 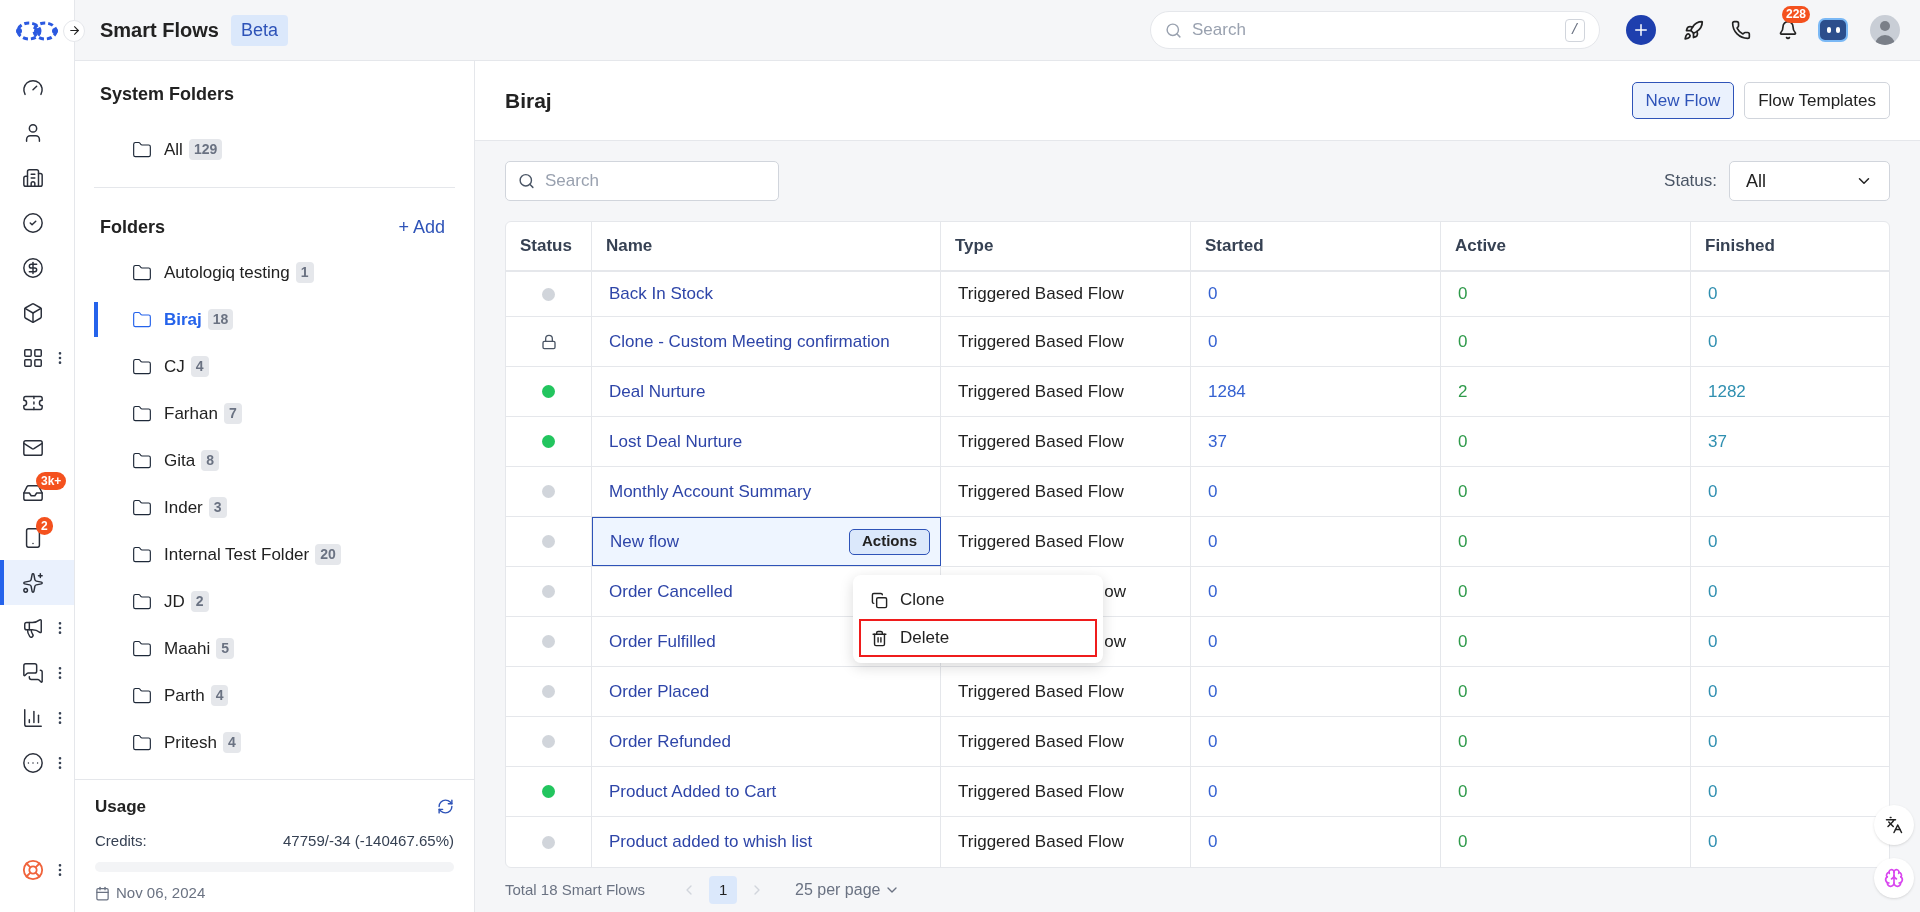 I want to click on flow-name-link: Order Fulfilled, so click(x=662, y=641).